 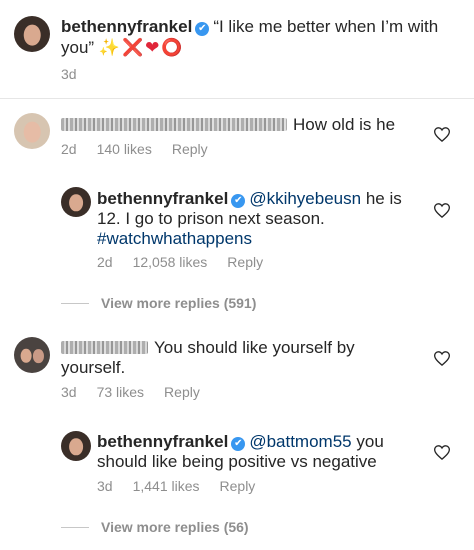 I want to click on caption-time: 3d, so click(x=69, y=74).